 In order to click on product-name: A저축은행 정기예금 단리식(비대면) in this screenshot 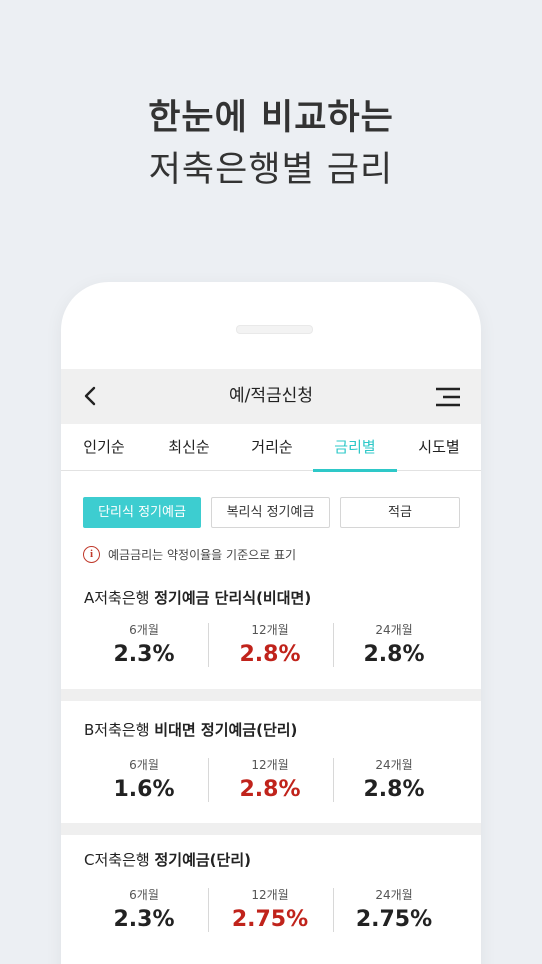, I will do `click(197, 598)`.